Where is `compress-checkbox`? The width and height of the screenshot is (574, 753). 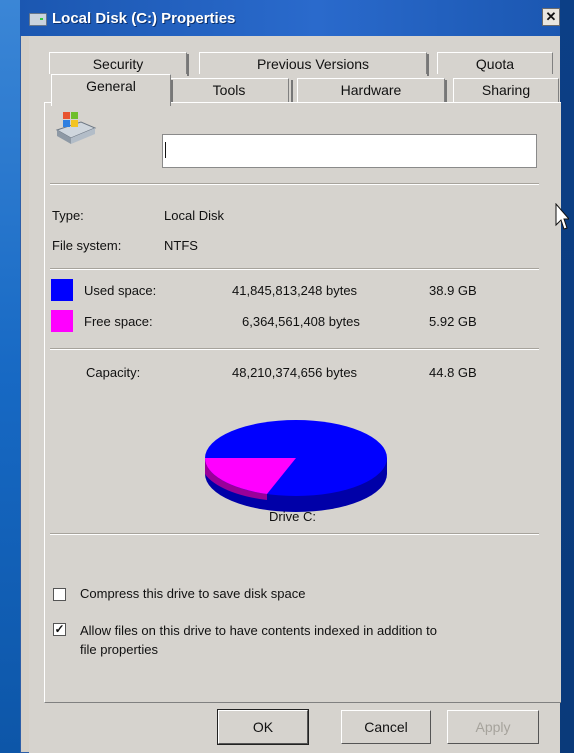 compress-checkbox is located at coordinates (59, 594).